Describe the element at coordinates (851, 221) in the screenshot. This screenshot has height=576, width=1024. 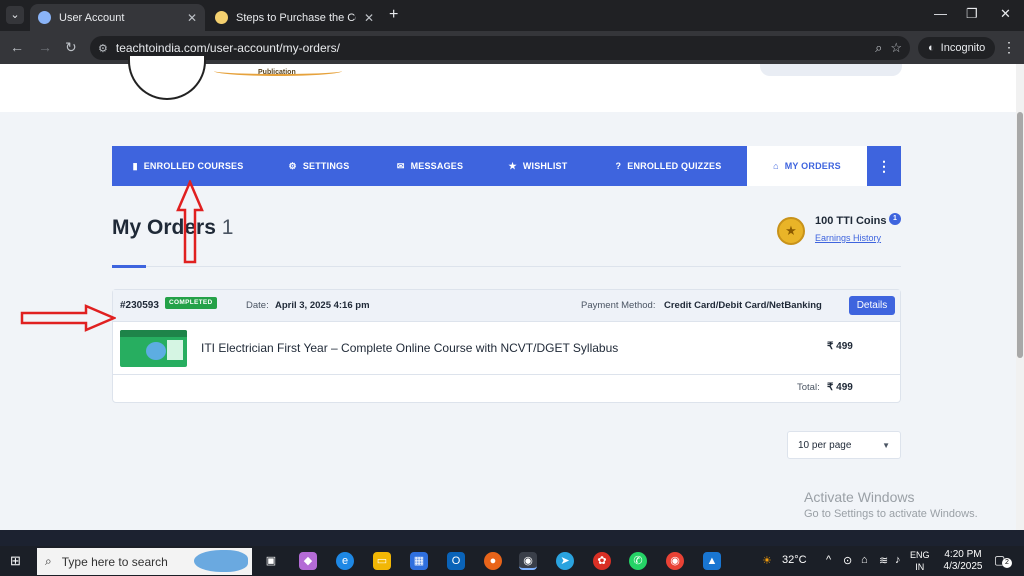
I see `coins-balance: 100 TTI Coins` at that location.